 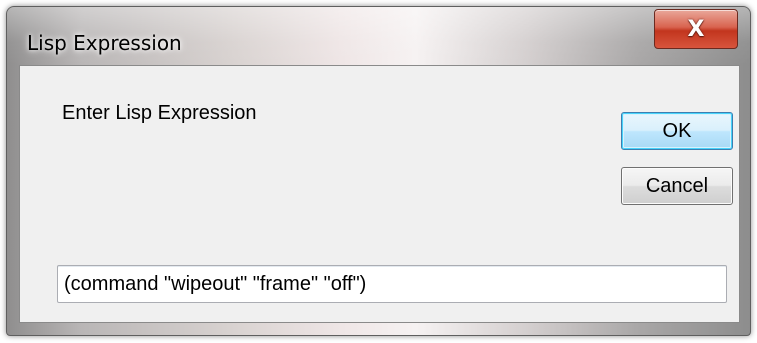 What do you see at coordinates (392, 284) in the screenshot?
I see `expression-input` at bounding box center [392, 284].